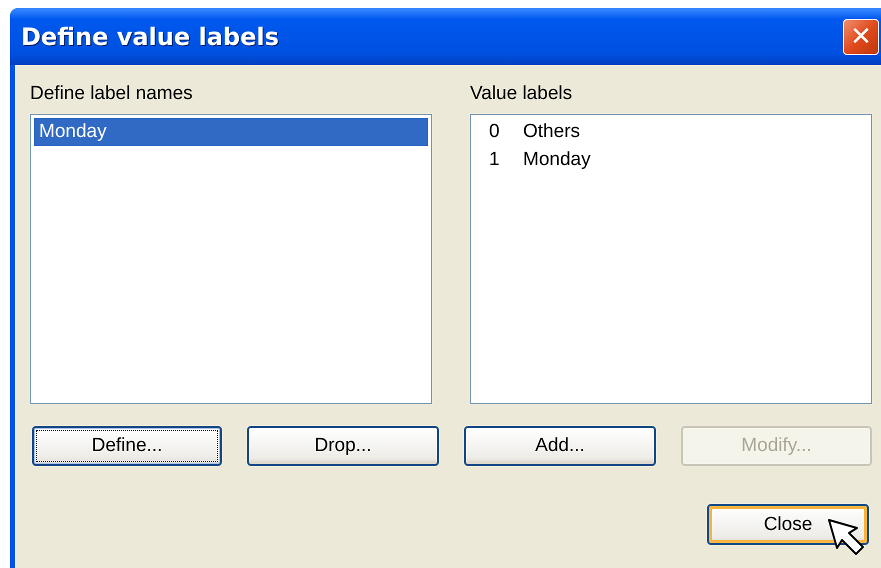 Image resolution: width=881 pixels, height=568 pixels. I want to click on list-item: Monday, so click(231, 132).